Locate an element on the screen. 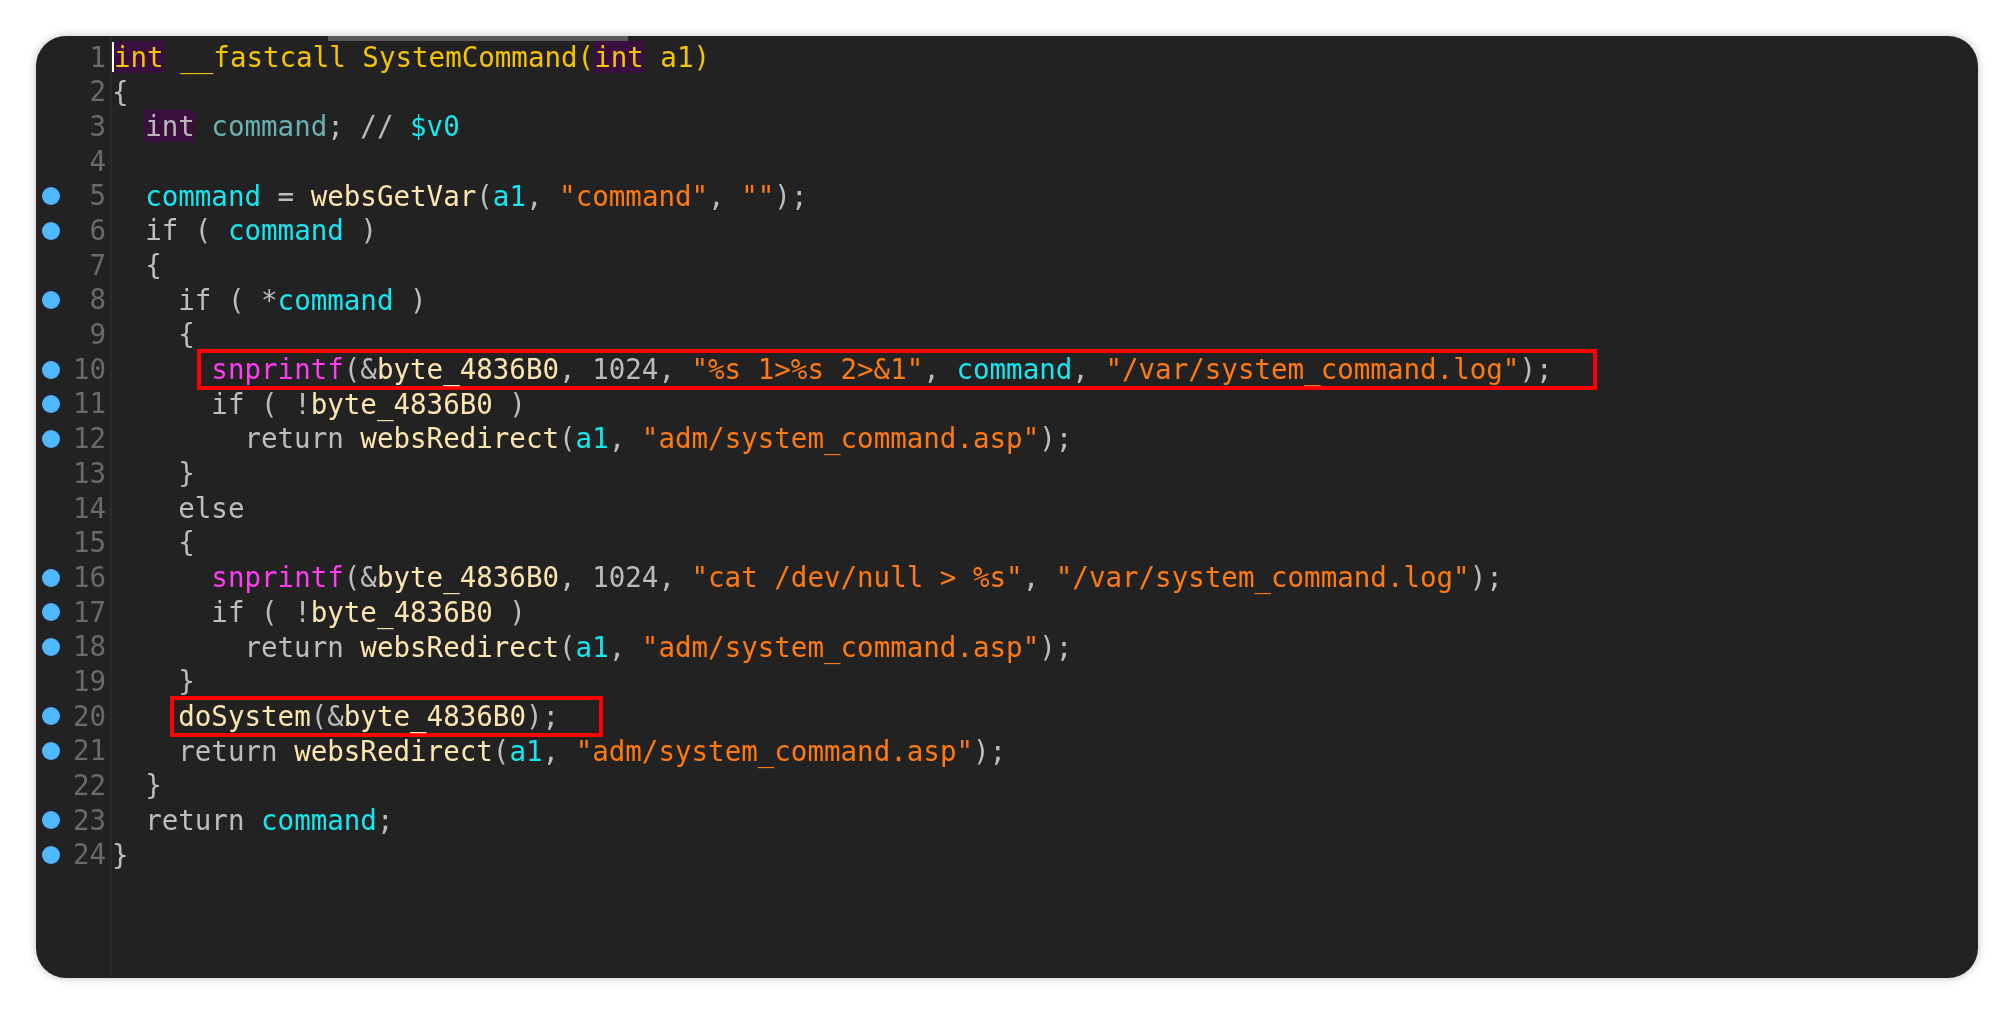 The height and width of the screenshot is (1016, 2014). line-number: 4 is located at coordinates (97, 161).